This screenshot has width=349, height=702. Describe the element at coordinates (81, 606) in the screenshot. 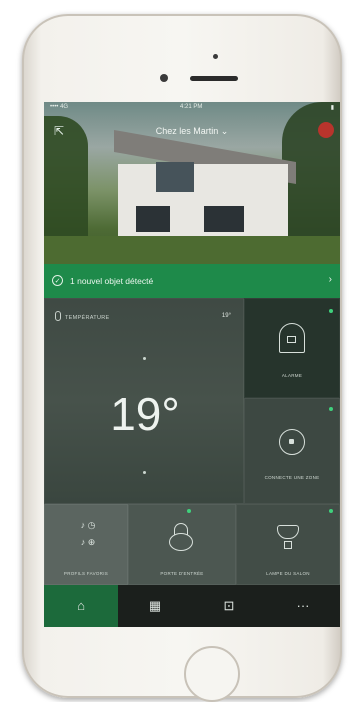

I see `tab-home: ⌂` at that location.